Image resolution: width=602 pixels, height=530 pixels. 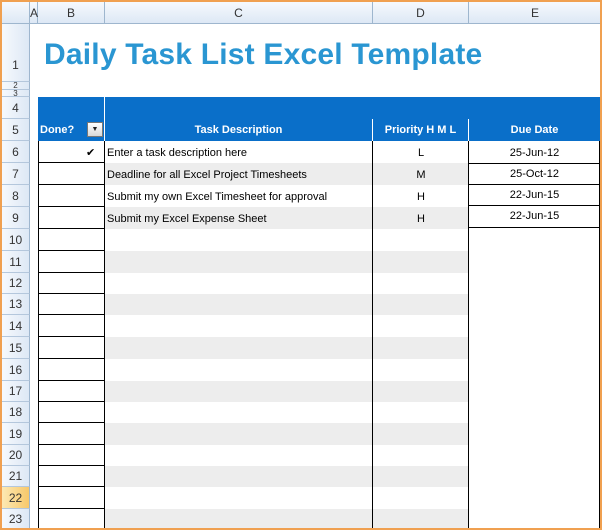 What do you see at coordinates (187, 219) in the screenshot?
I see `task-description-cell: Submit my Excel Expense Sheet` at bounding box center [187, 219].